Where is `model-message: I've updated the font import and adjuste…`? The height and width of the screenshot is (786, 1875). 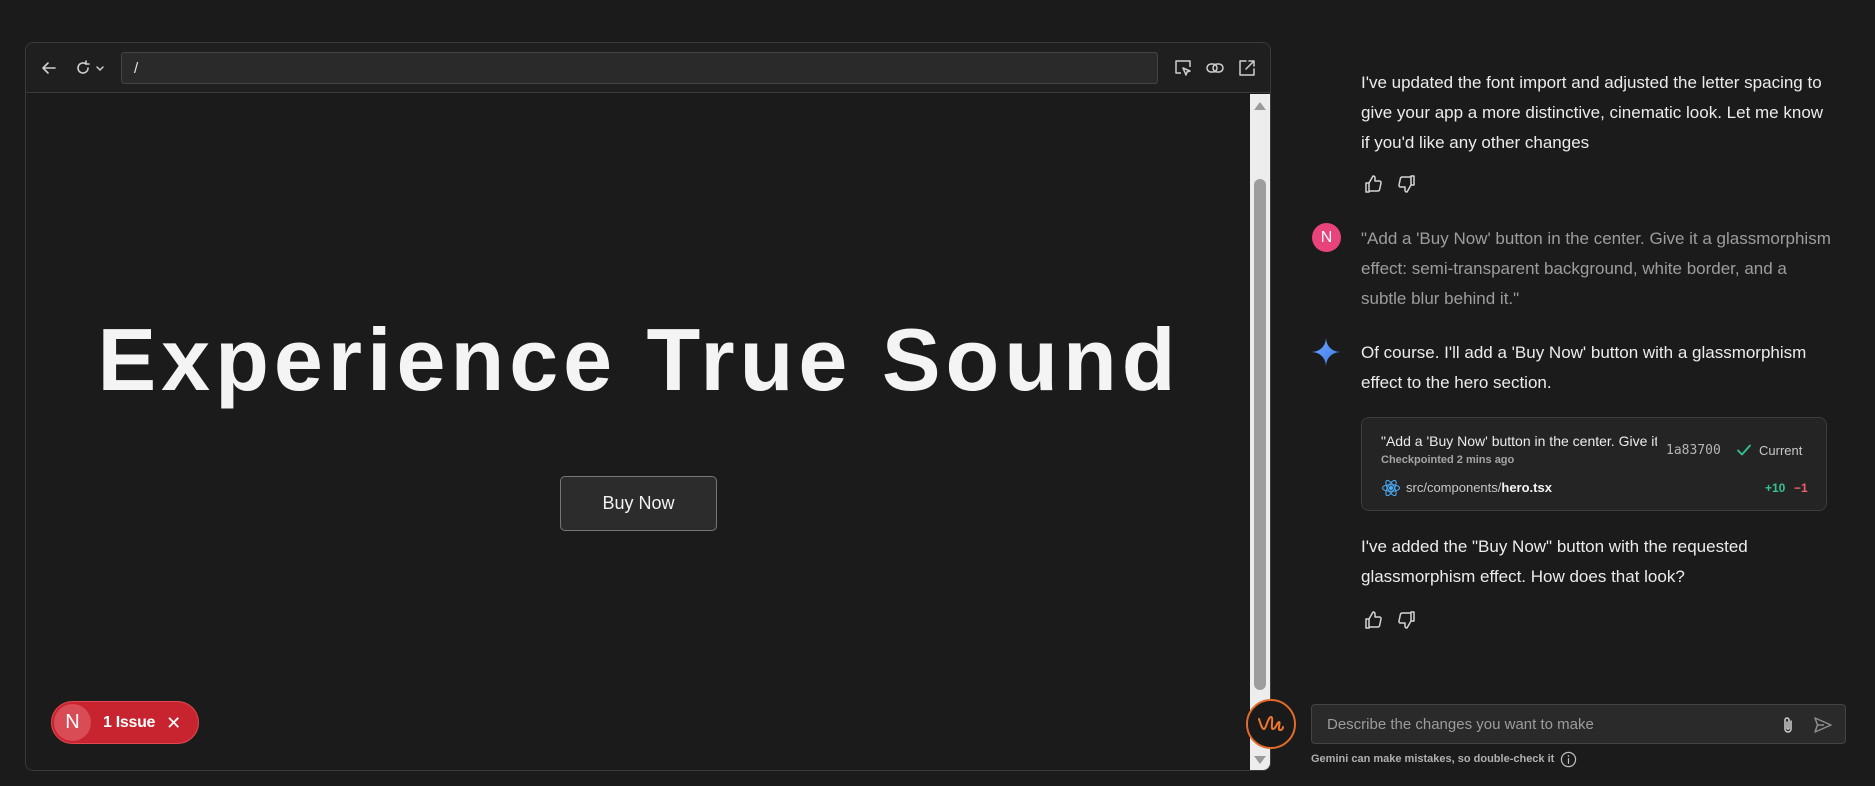 model-message: I've updated the font import and adjuste… is located at coordinates (1592, 112).